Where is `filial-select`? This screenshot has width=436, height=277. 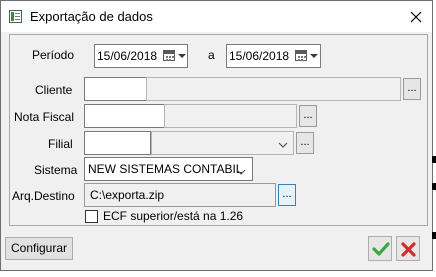 filial-select is located at coordinates (222, 143).